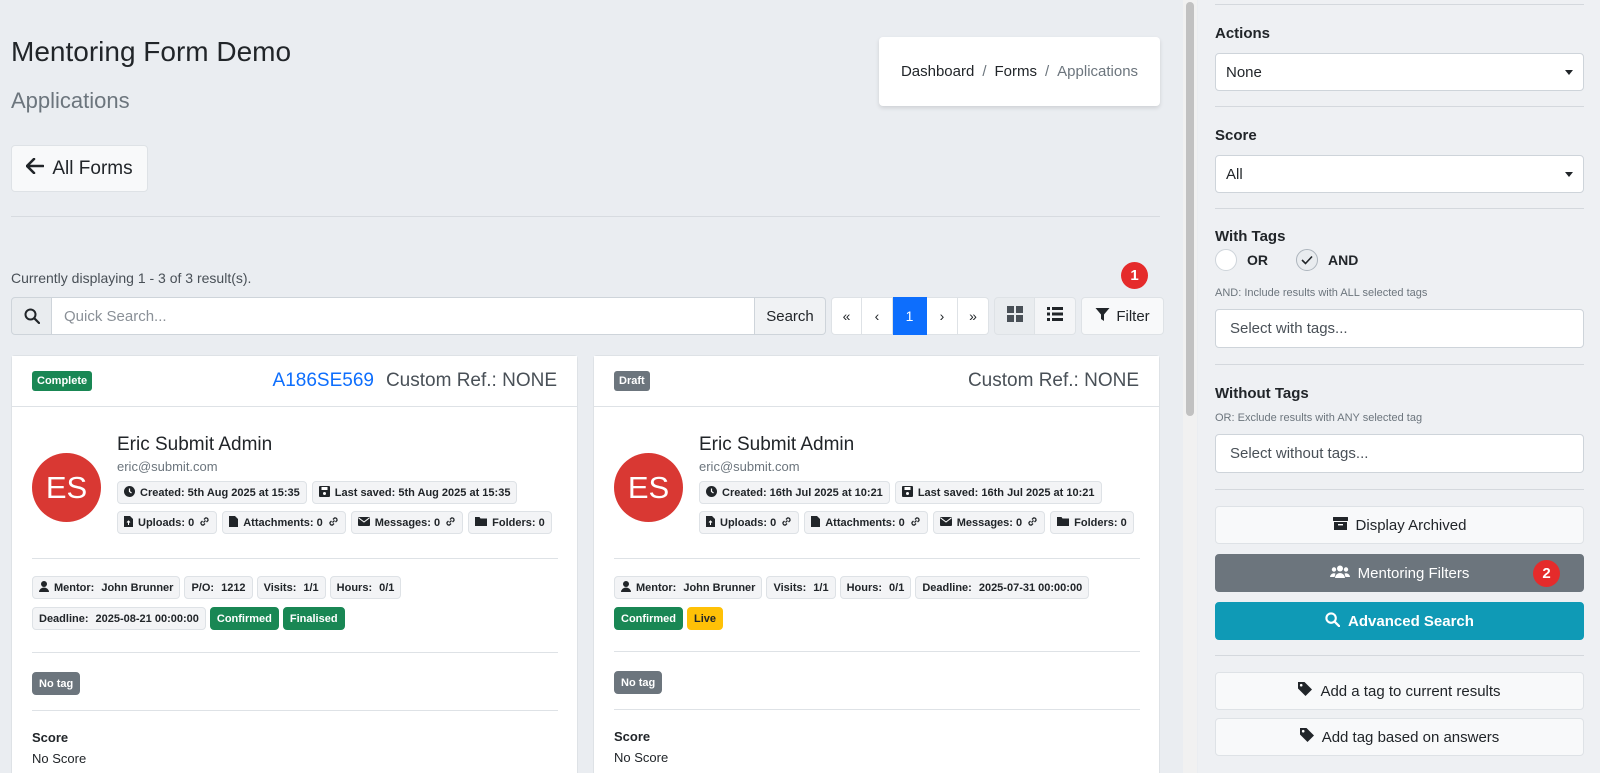 This screenshot has height=773, width=1600. I want to click on page-last-button: », so click(973, 316).